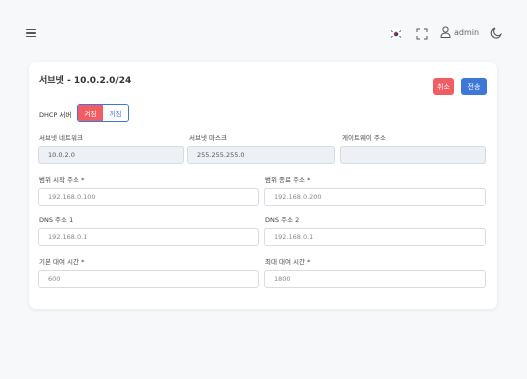 The height and width of the screenshot is (379, 527). What do you see at coordinates (375, 237) in the screenshot?
I see `dns2-input: 192.168.0.1` at bounding box center [375, 237].